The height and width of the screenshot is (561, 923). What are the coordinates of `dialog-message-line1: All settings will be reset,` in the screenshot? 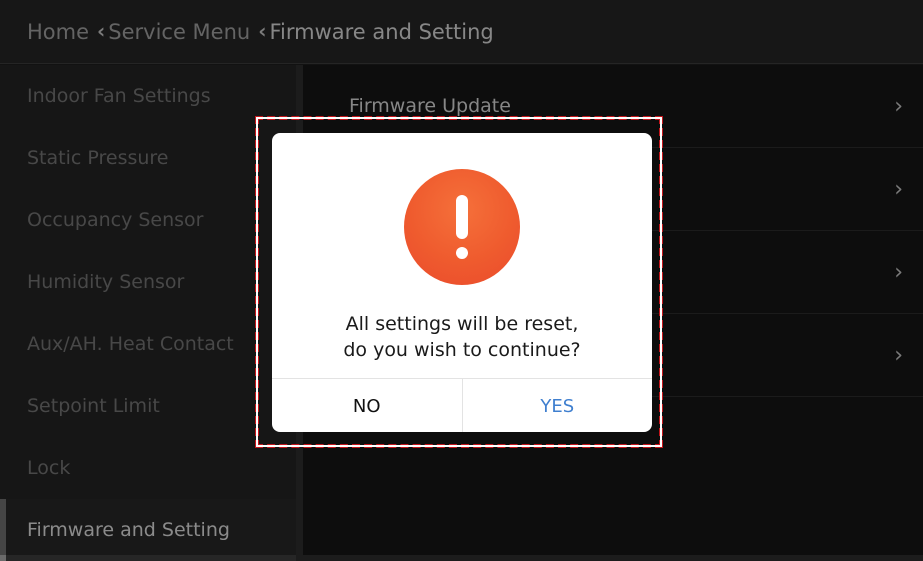 It's located at (462, 324).